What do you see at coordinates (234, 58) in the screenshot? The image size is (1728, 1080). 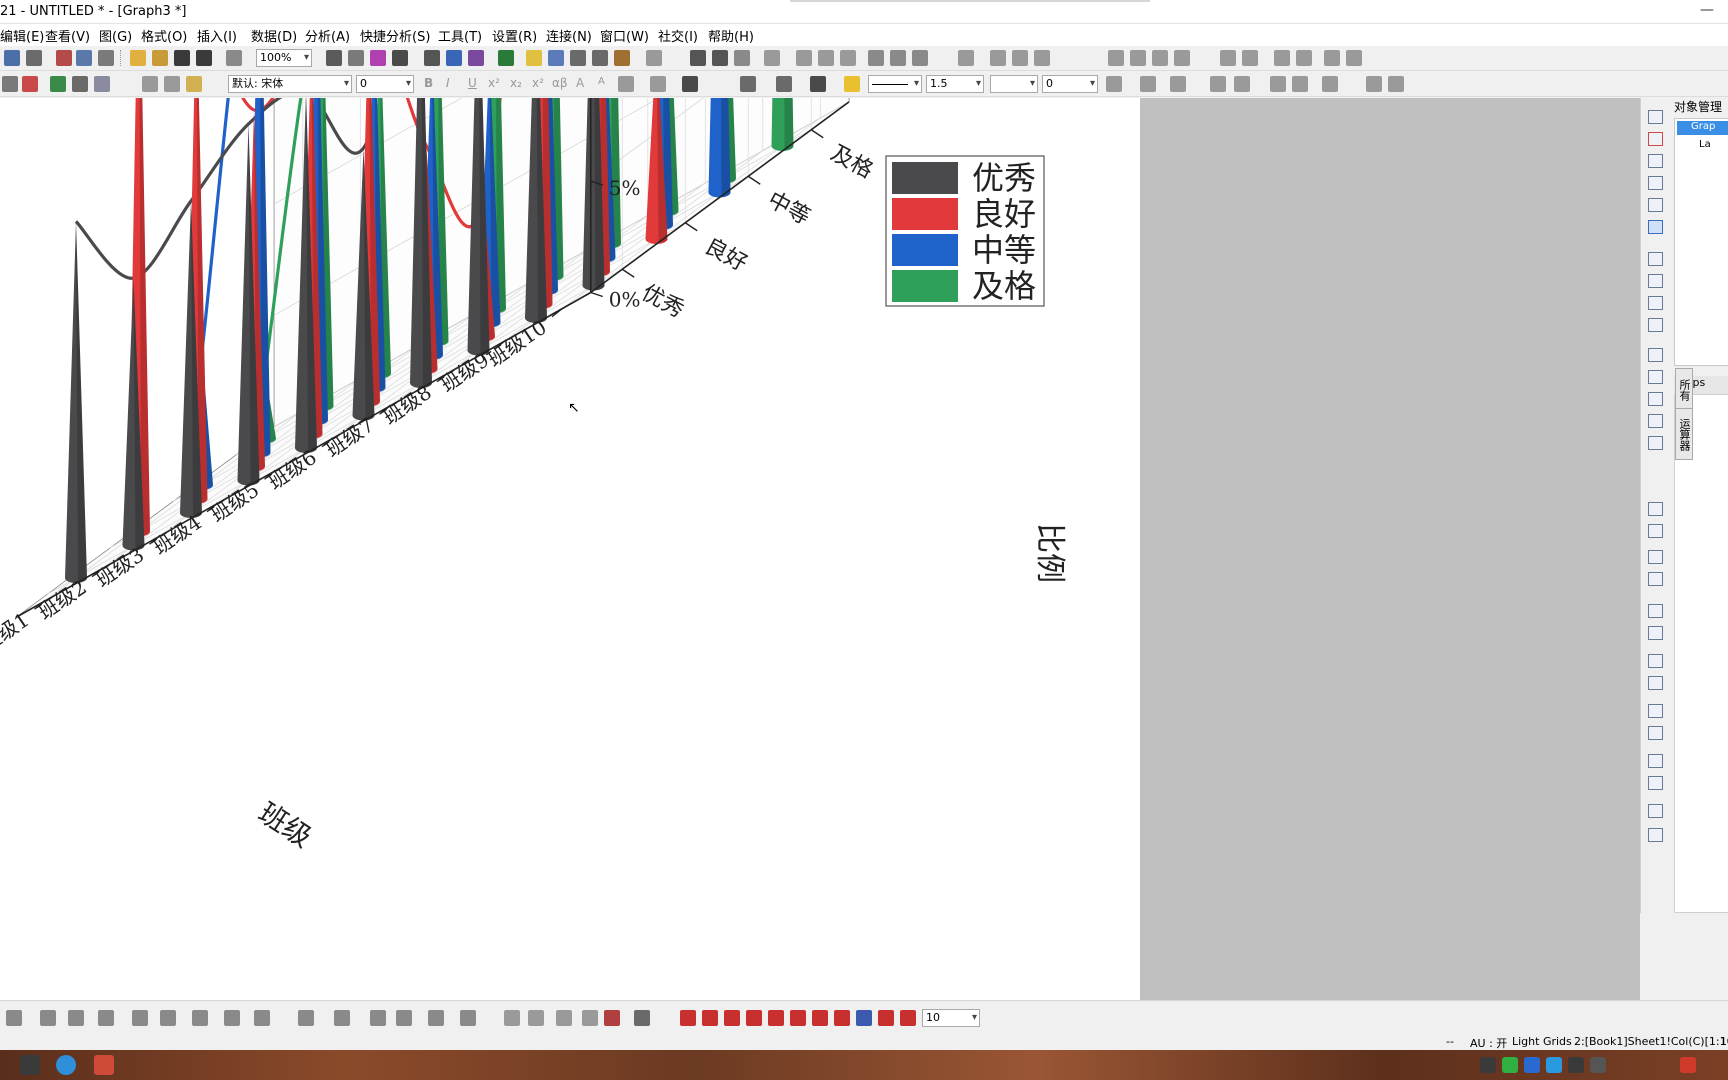 I see `recalculate-icon` at bounding box center [234, 58].